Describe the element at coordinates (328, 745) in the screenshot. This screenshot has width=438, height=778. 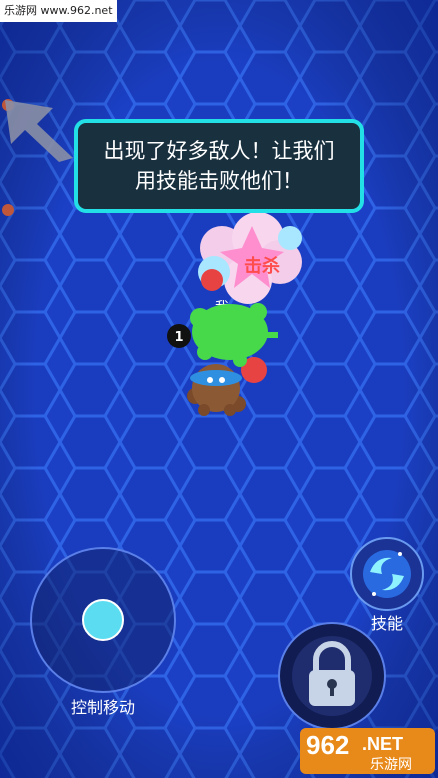
I see `watermark-number: 962` at that location.